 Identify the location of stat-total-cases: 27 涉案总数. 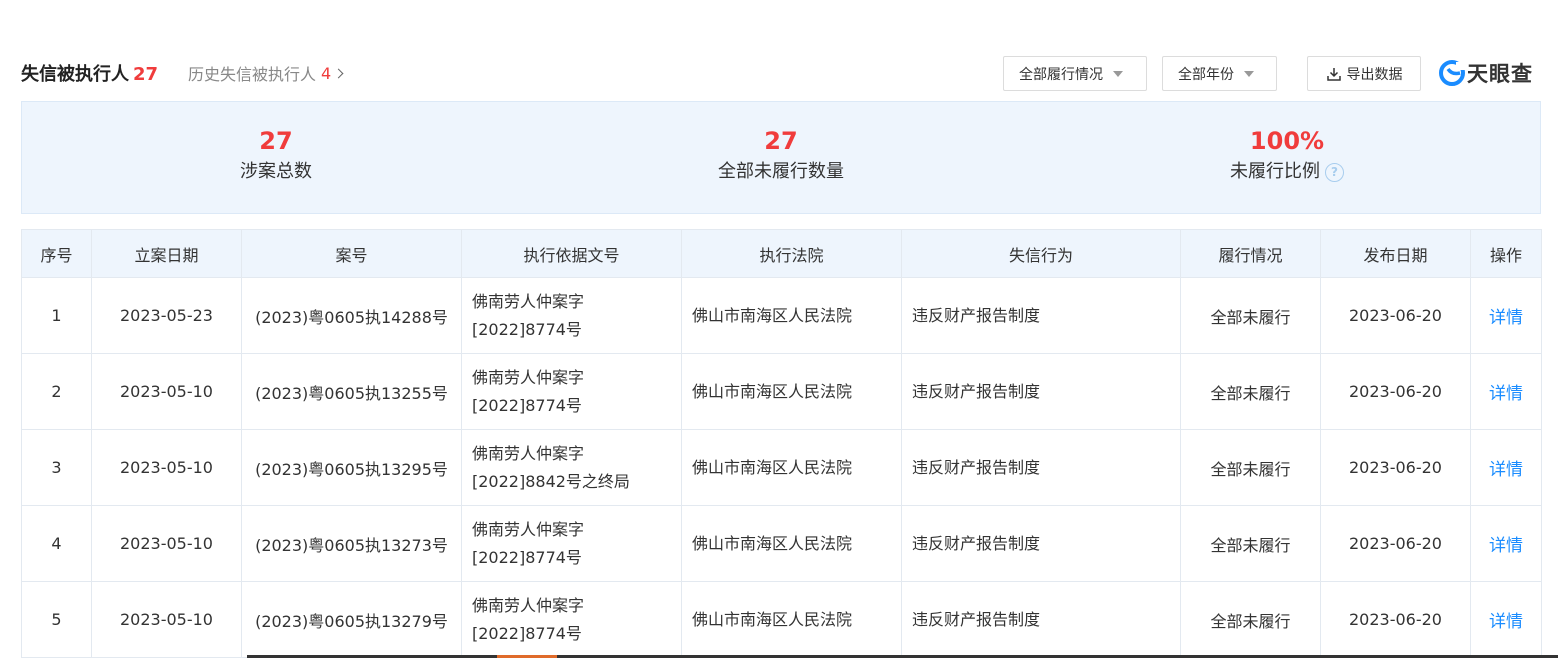
(276, 155).